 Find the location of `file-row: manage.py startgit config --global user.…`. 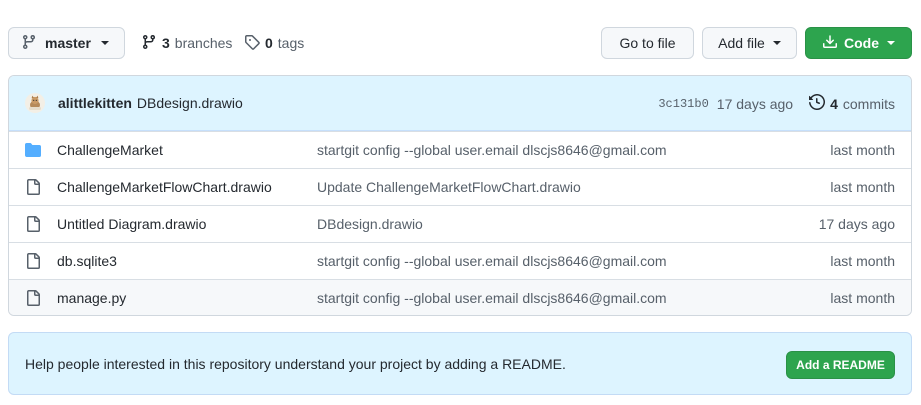

file-row: manage.py startgit config --global user.… is located at coordinates (460, 297).